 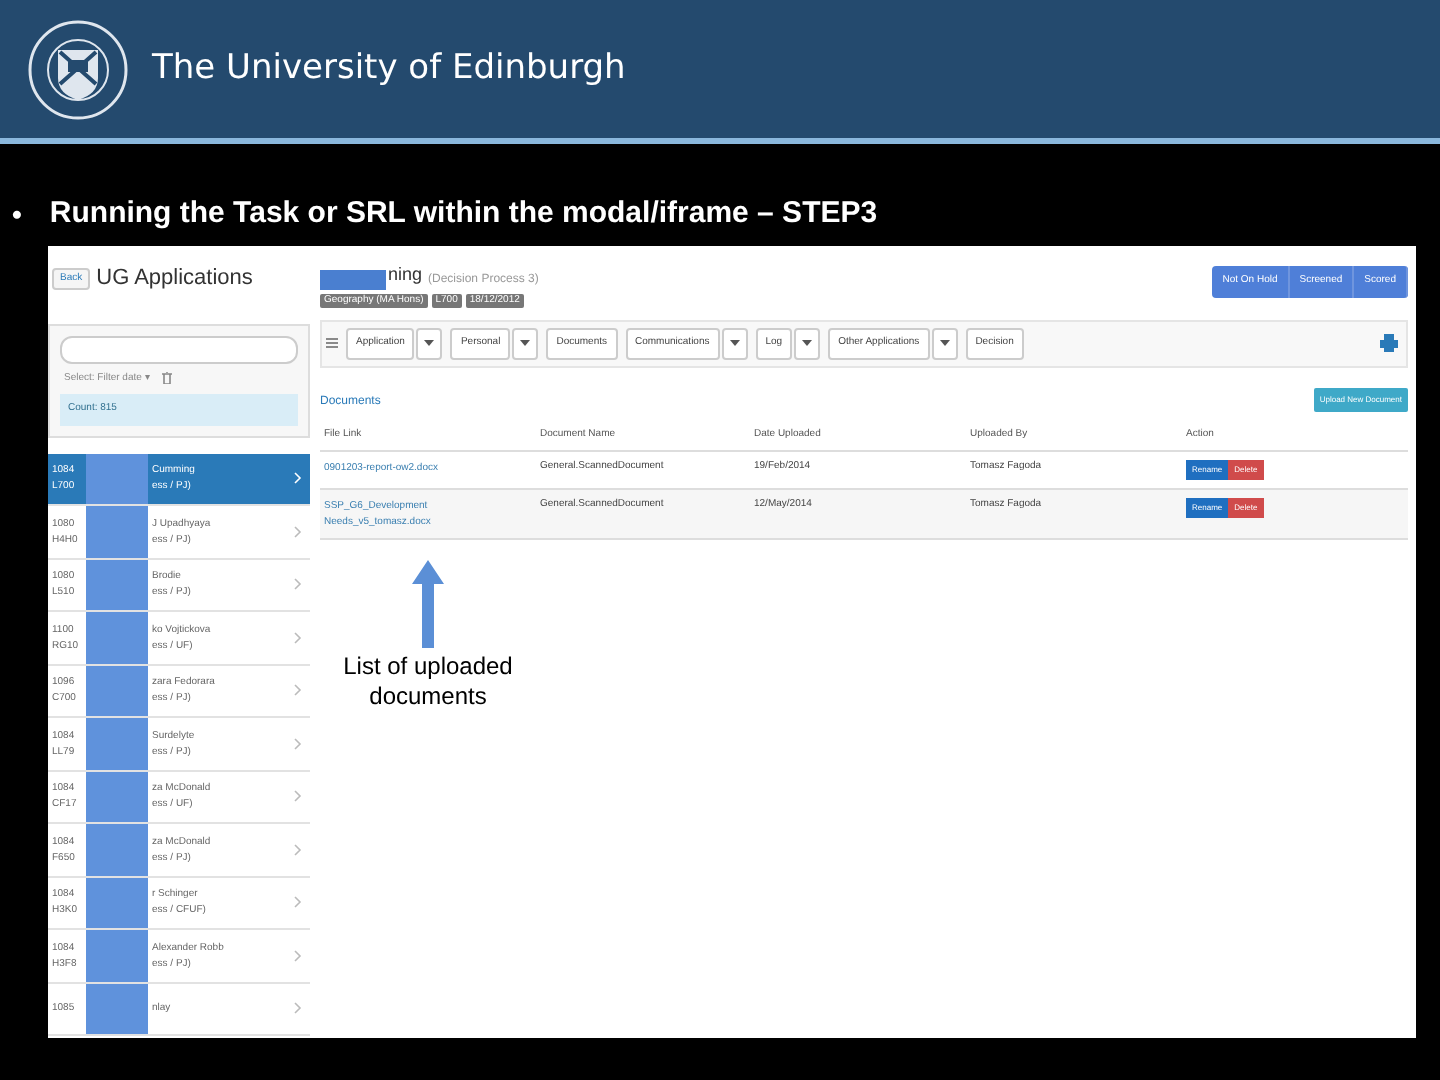 What do you see at coordinates (179, 349) in the screenshot?
I see `search-field` at bounding box center [179, 349].